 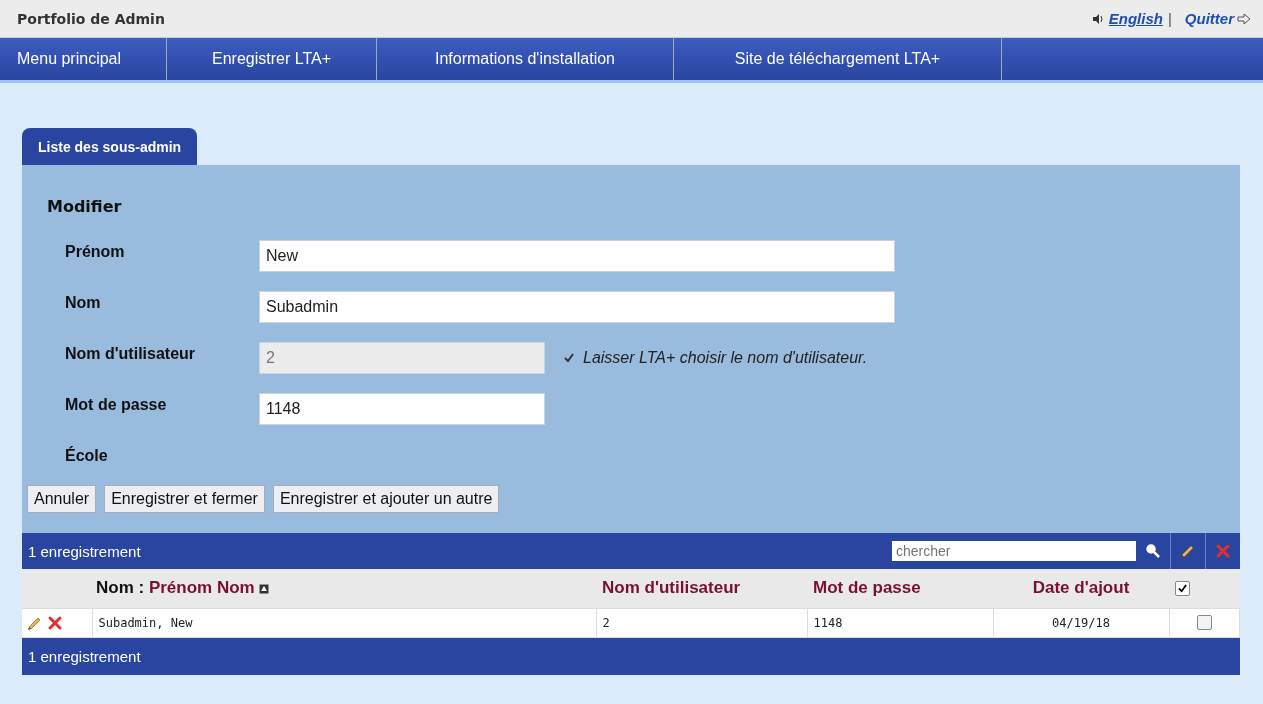 What do you see at coordinates (701, 588) in the screenshot?
I see `column-header: Nom d'utilisateur` at bounding box center [701, 588].